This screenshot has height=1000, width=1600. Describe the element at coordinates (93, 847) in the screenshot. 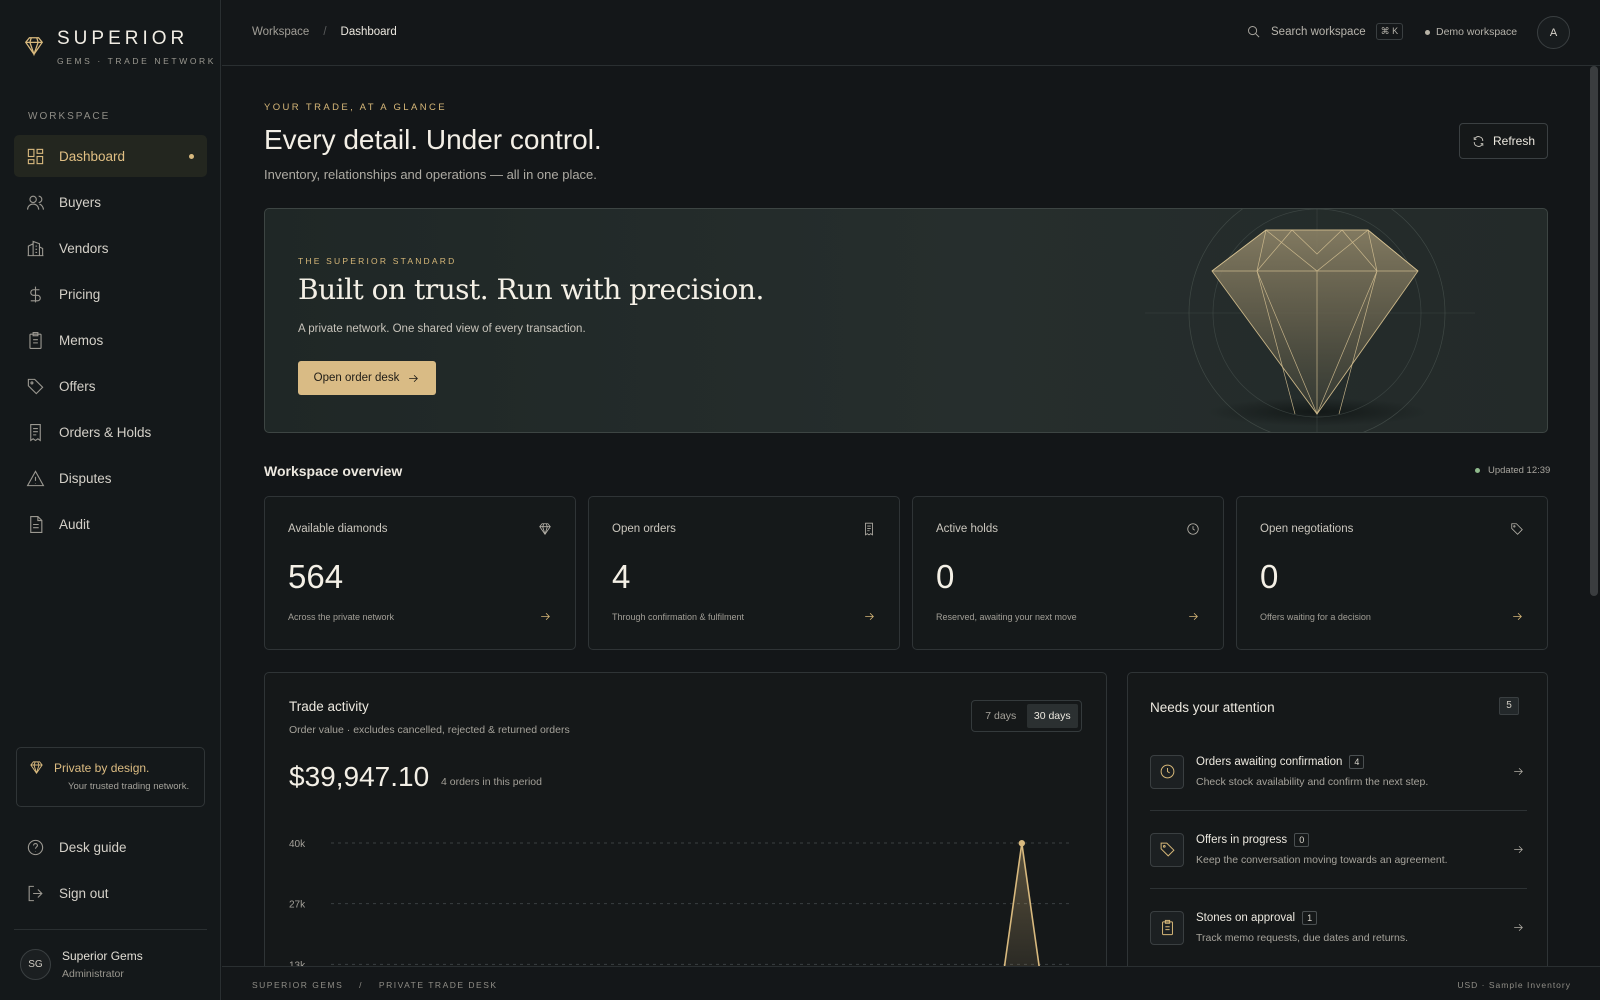

I see `sidebar-item-label: Desk guide` at that location.